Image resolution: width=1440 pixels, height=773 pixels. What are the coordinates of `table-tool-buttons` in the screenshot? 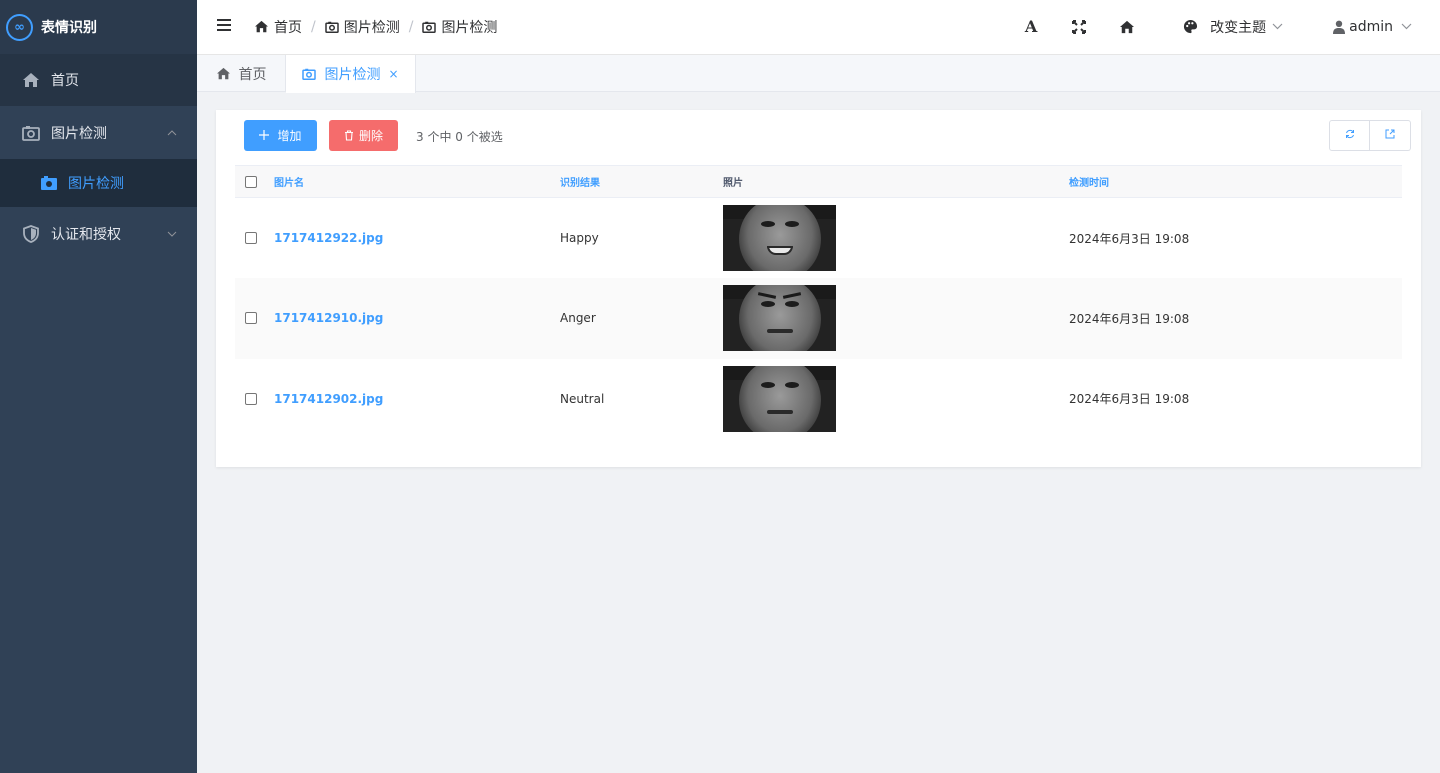 It's located at (1370, 135).